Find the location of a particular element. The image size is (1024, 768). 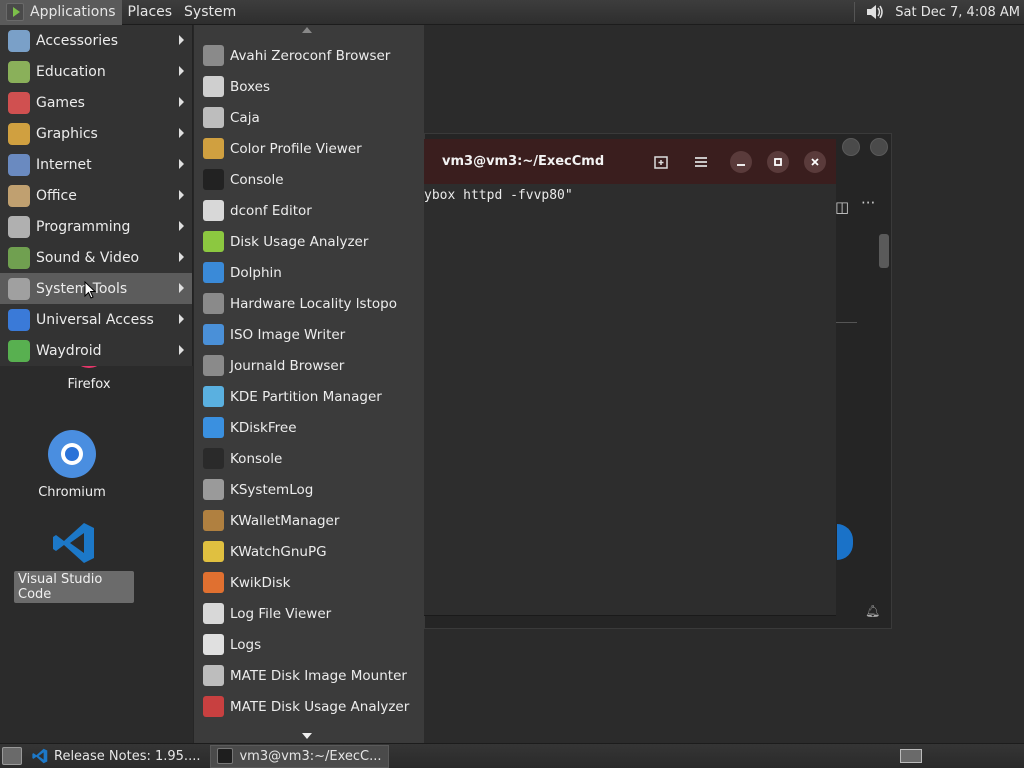

menu-item-kwatchgnupg: KWatchGnuPG is located at coordinates (309, 551).